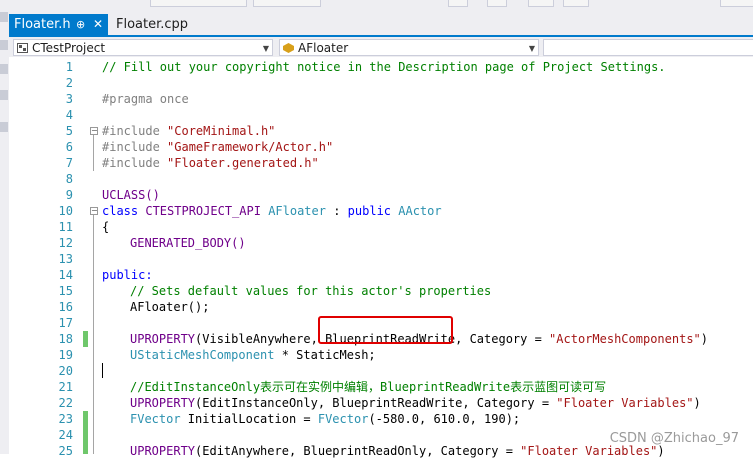 The image size is (753, 459). What do you see at coordinates (625, 339) in the screenshot?
I see `string-literal: "ActorMeshComponents"` at bounding box center [625, 339].